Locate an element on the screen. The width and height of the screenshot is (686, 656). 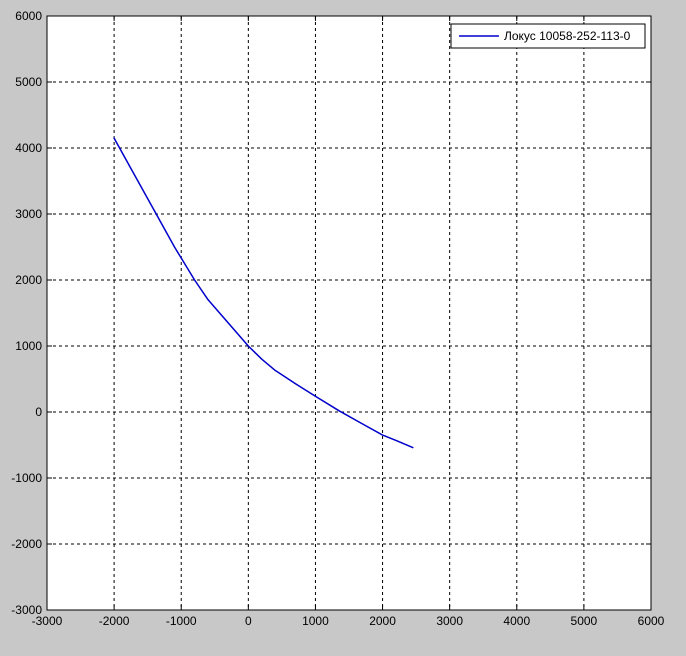
legend-label: Локус 10058-252-113-0 is located at coordinates (567, 36).